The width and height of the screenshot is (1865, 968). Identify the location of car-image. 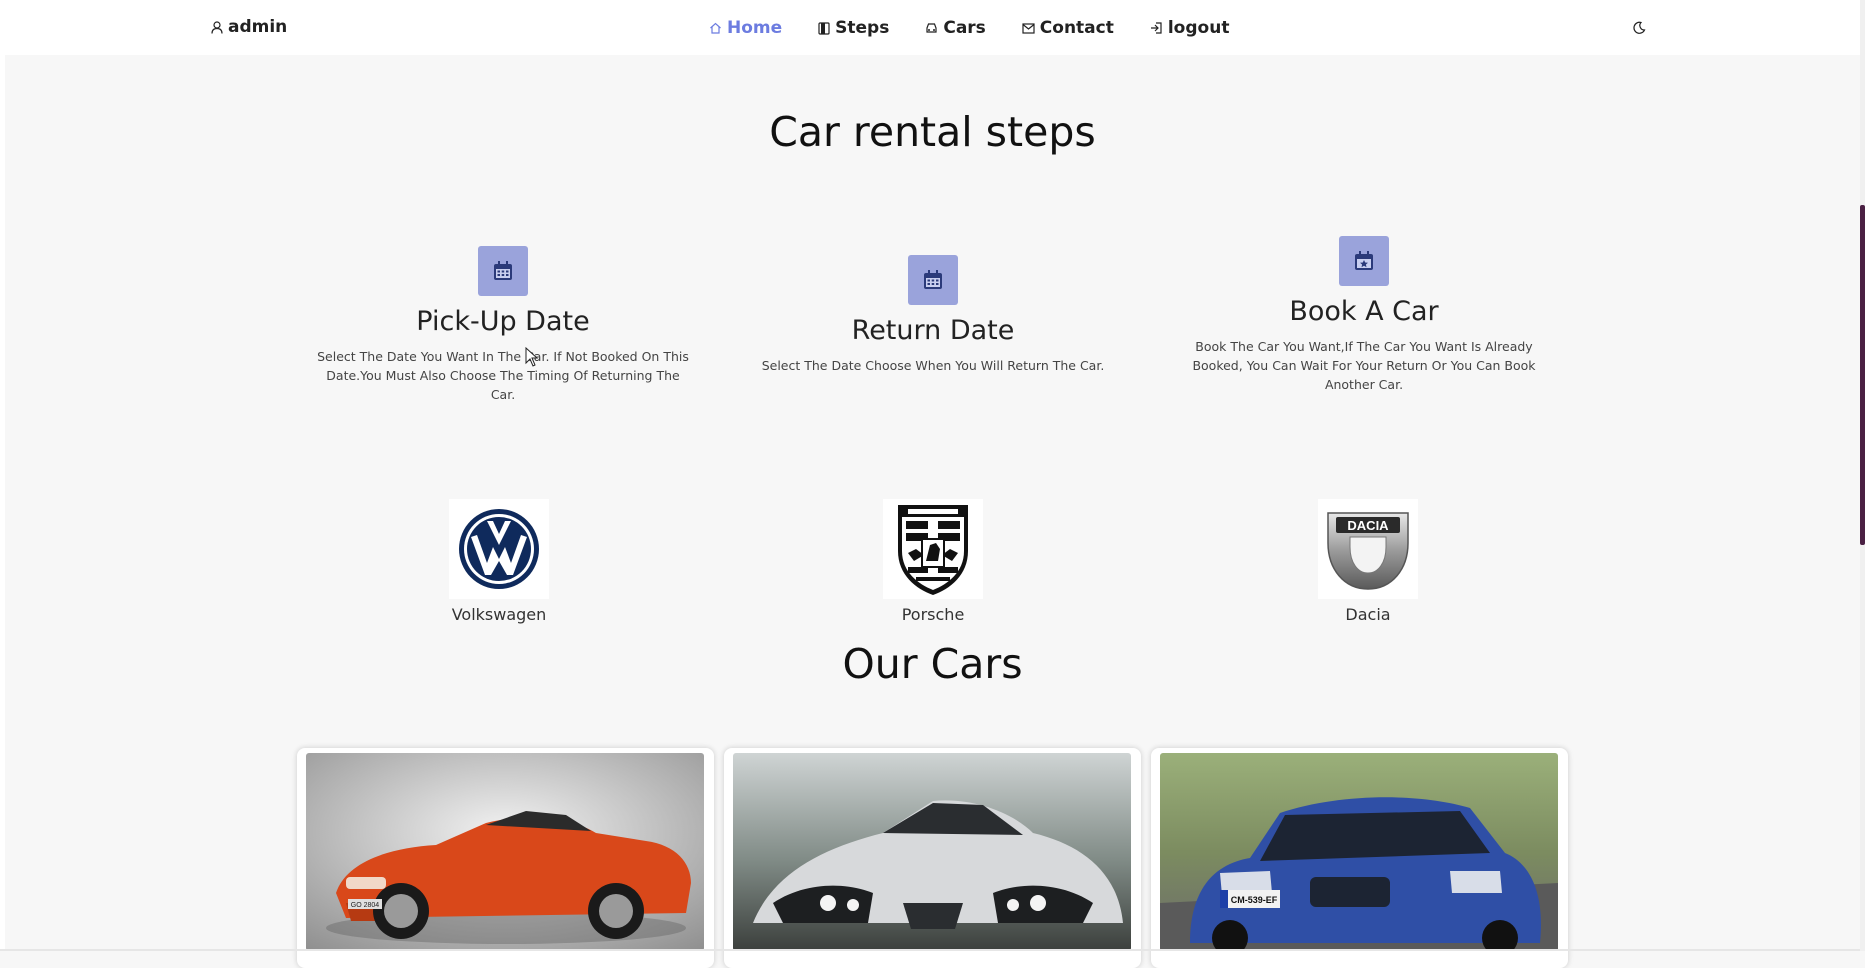
(932, 852).